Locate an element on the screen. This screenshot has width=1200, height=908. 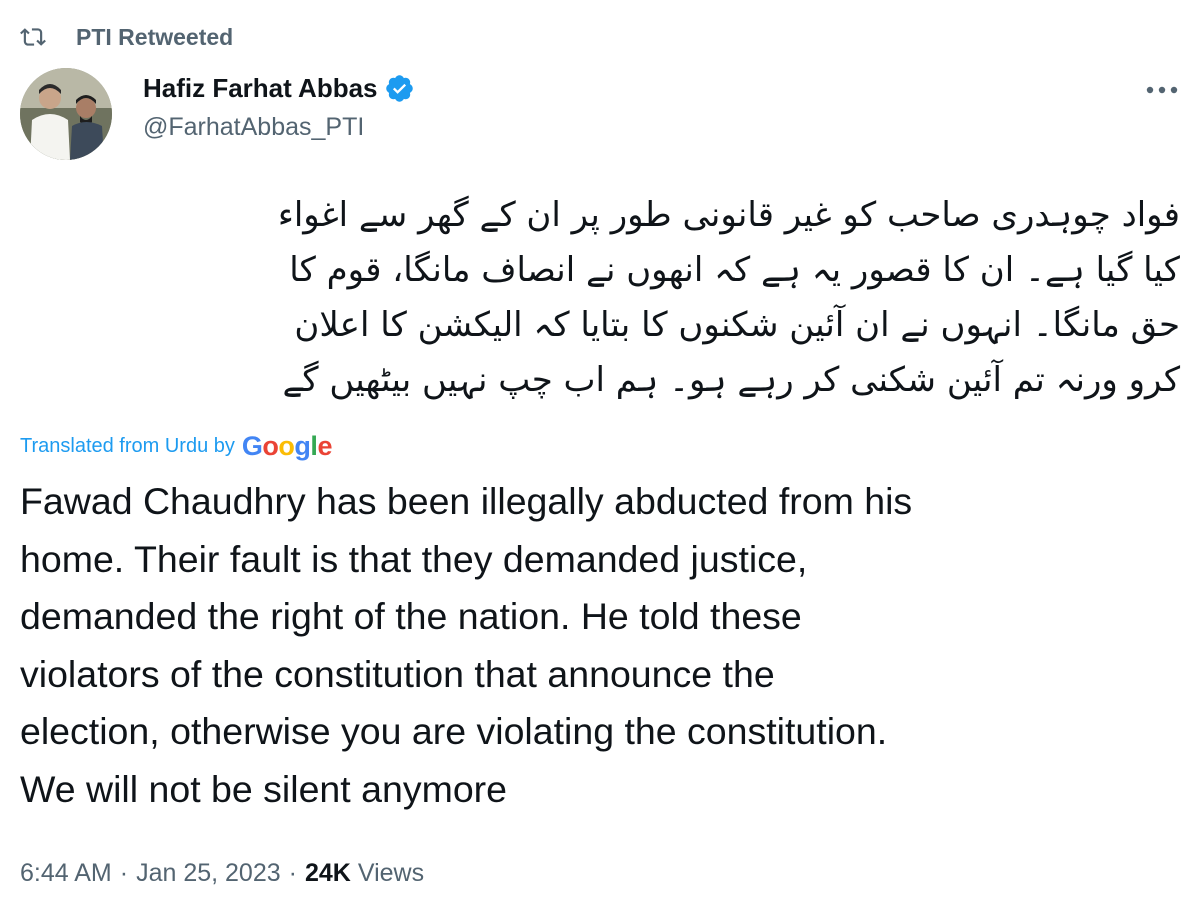
google-logo: Google is located at coordinates (287, 445).